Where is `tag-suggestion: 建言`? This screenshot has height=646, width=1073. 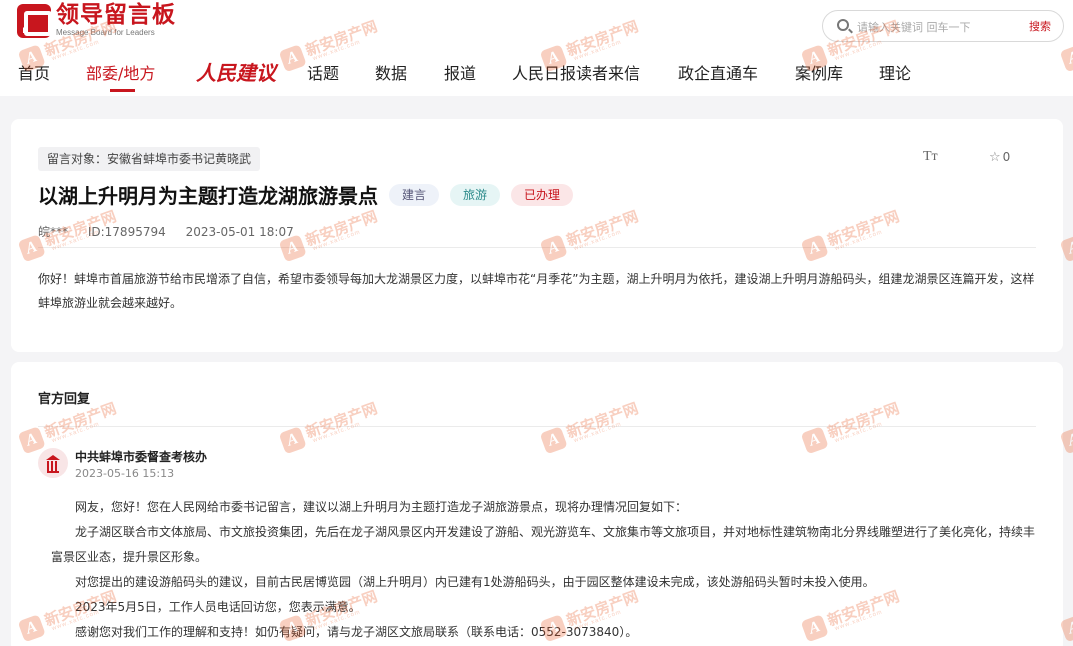 tag-suggestion: 建言 is located at coordinates (414, 194).